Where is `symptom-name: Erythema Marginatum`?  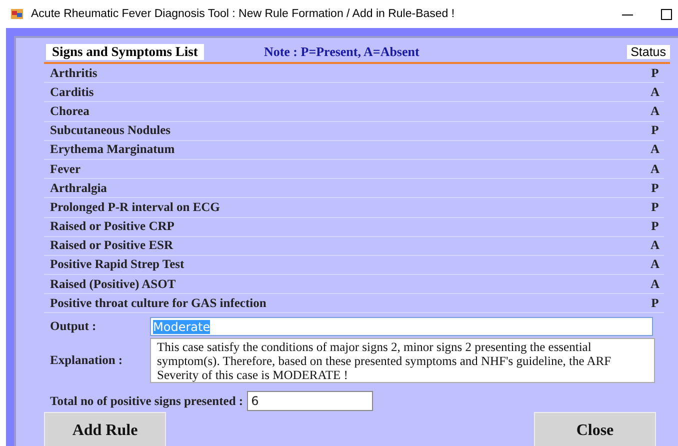 symptom-name: Erythema Marginatum is located at coordinates (112, 150).